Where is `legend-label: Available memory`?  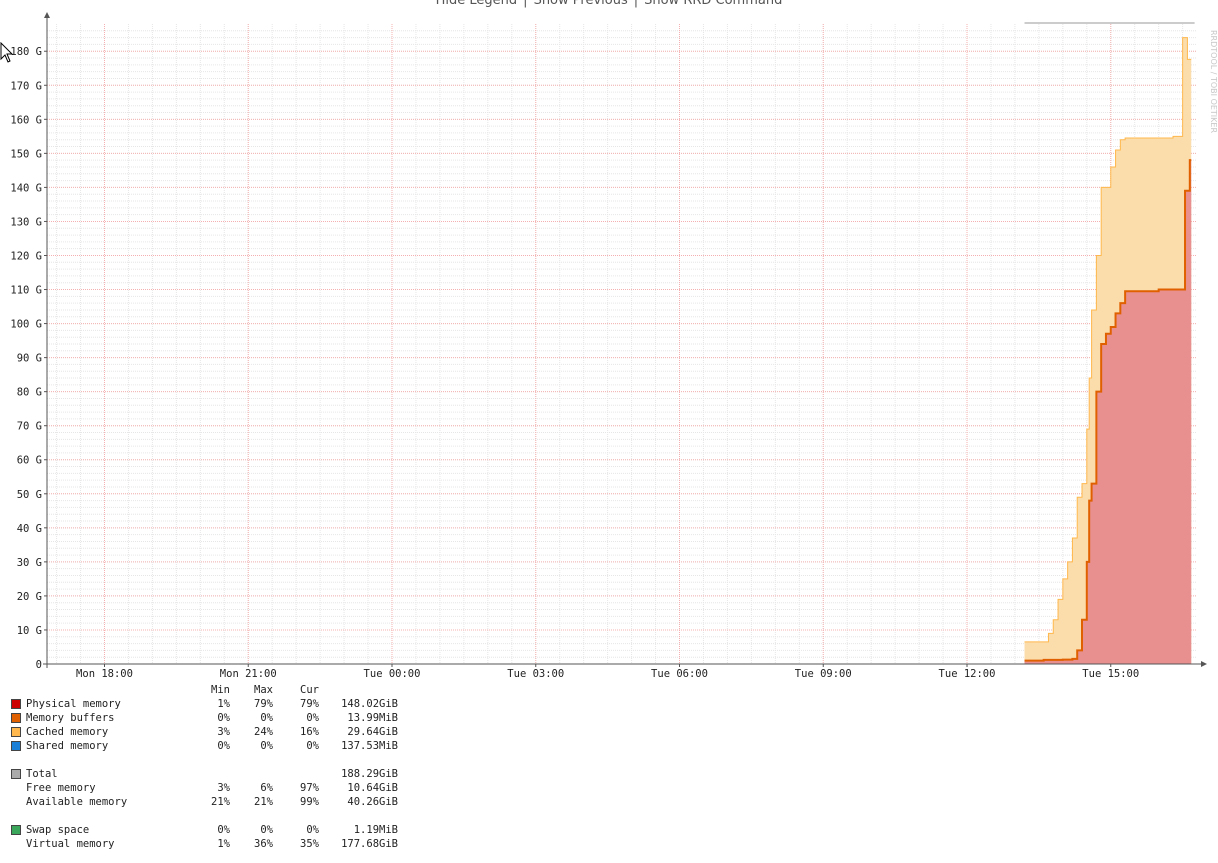
legend-label: Available memory is located at coordinates (77, 802).